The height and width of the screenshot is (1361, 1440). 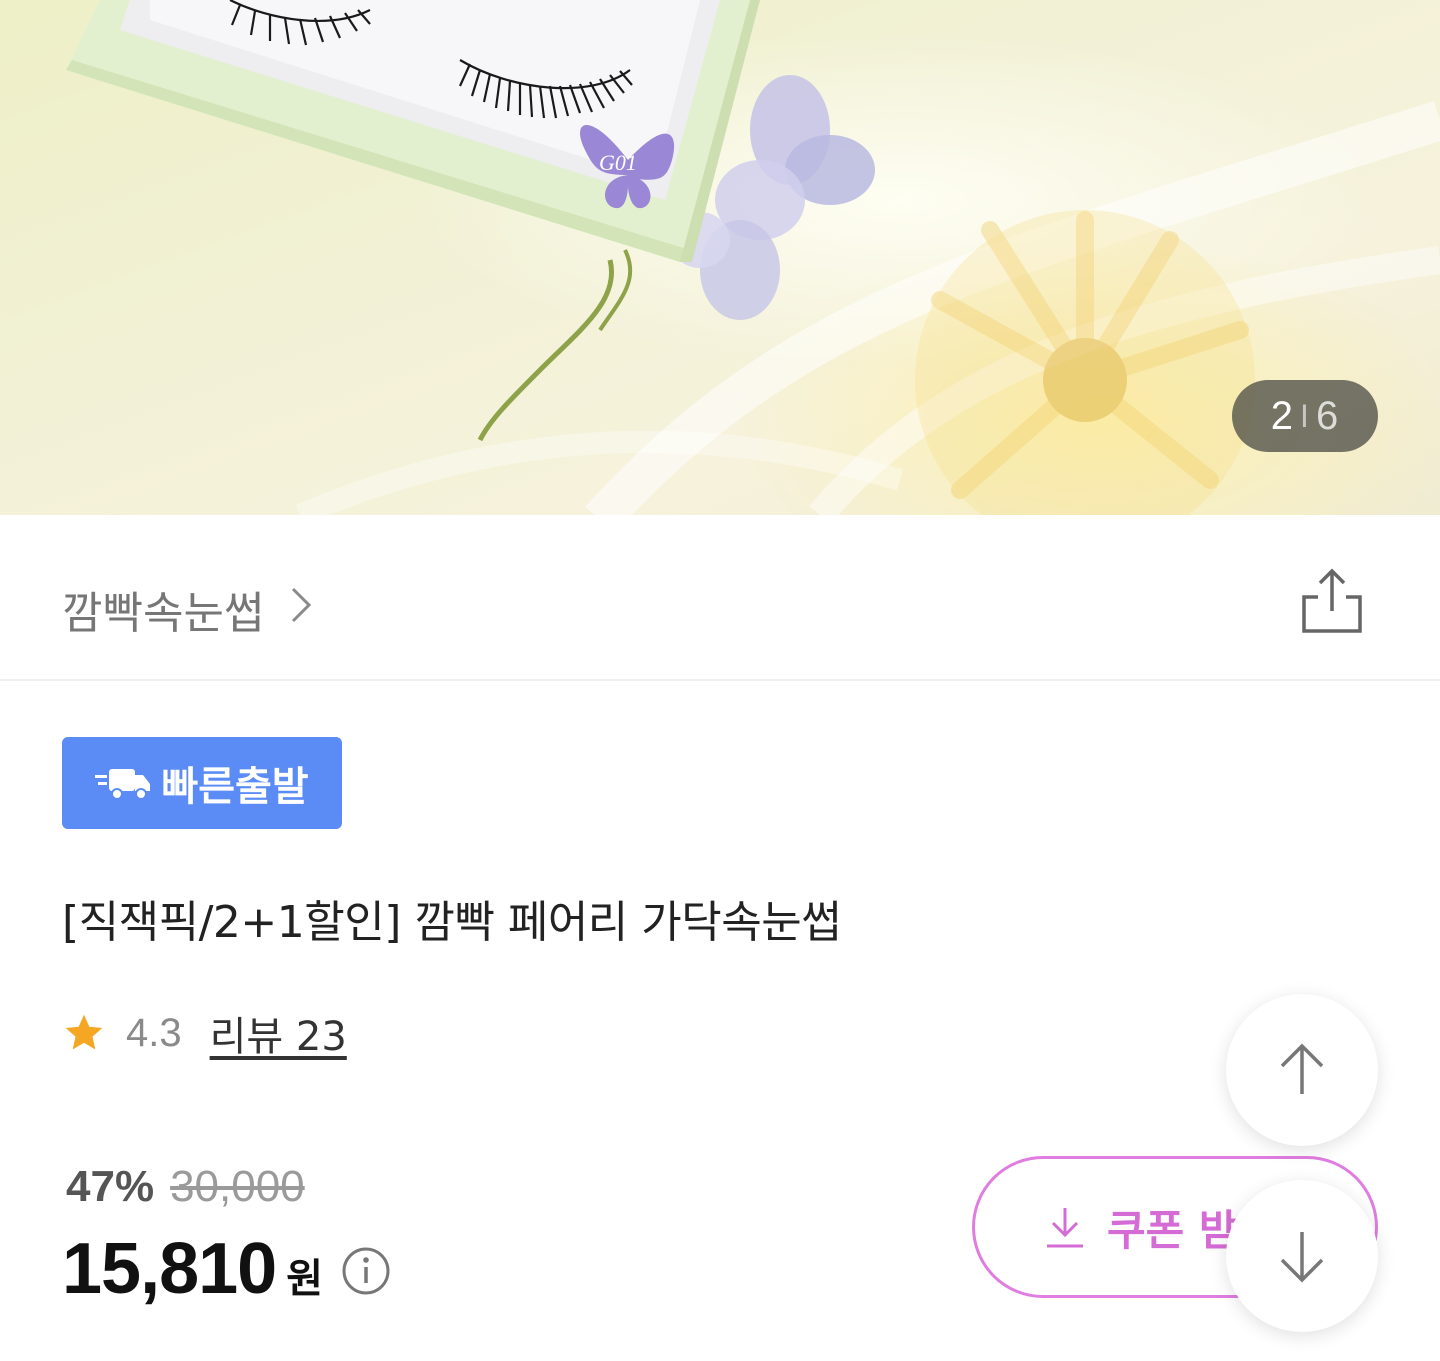 What do you see at coordinates (84, 1032) in the screenshot?
I see `star-icon` at bounding box center [84, 1032].